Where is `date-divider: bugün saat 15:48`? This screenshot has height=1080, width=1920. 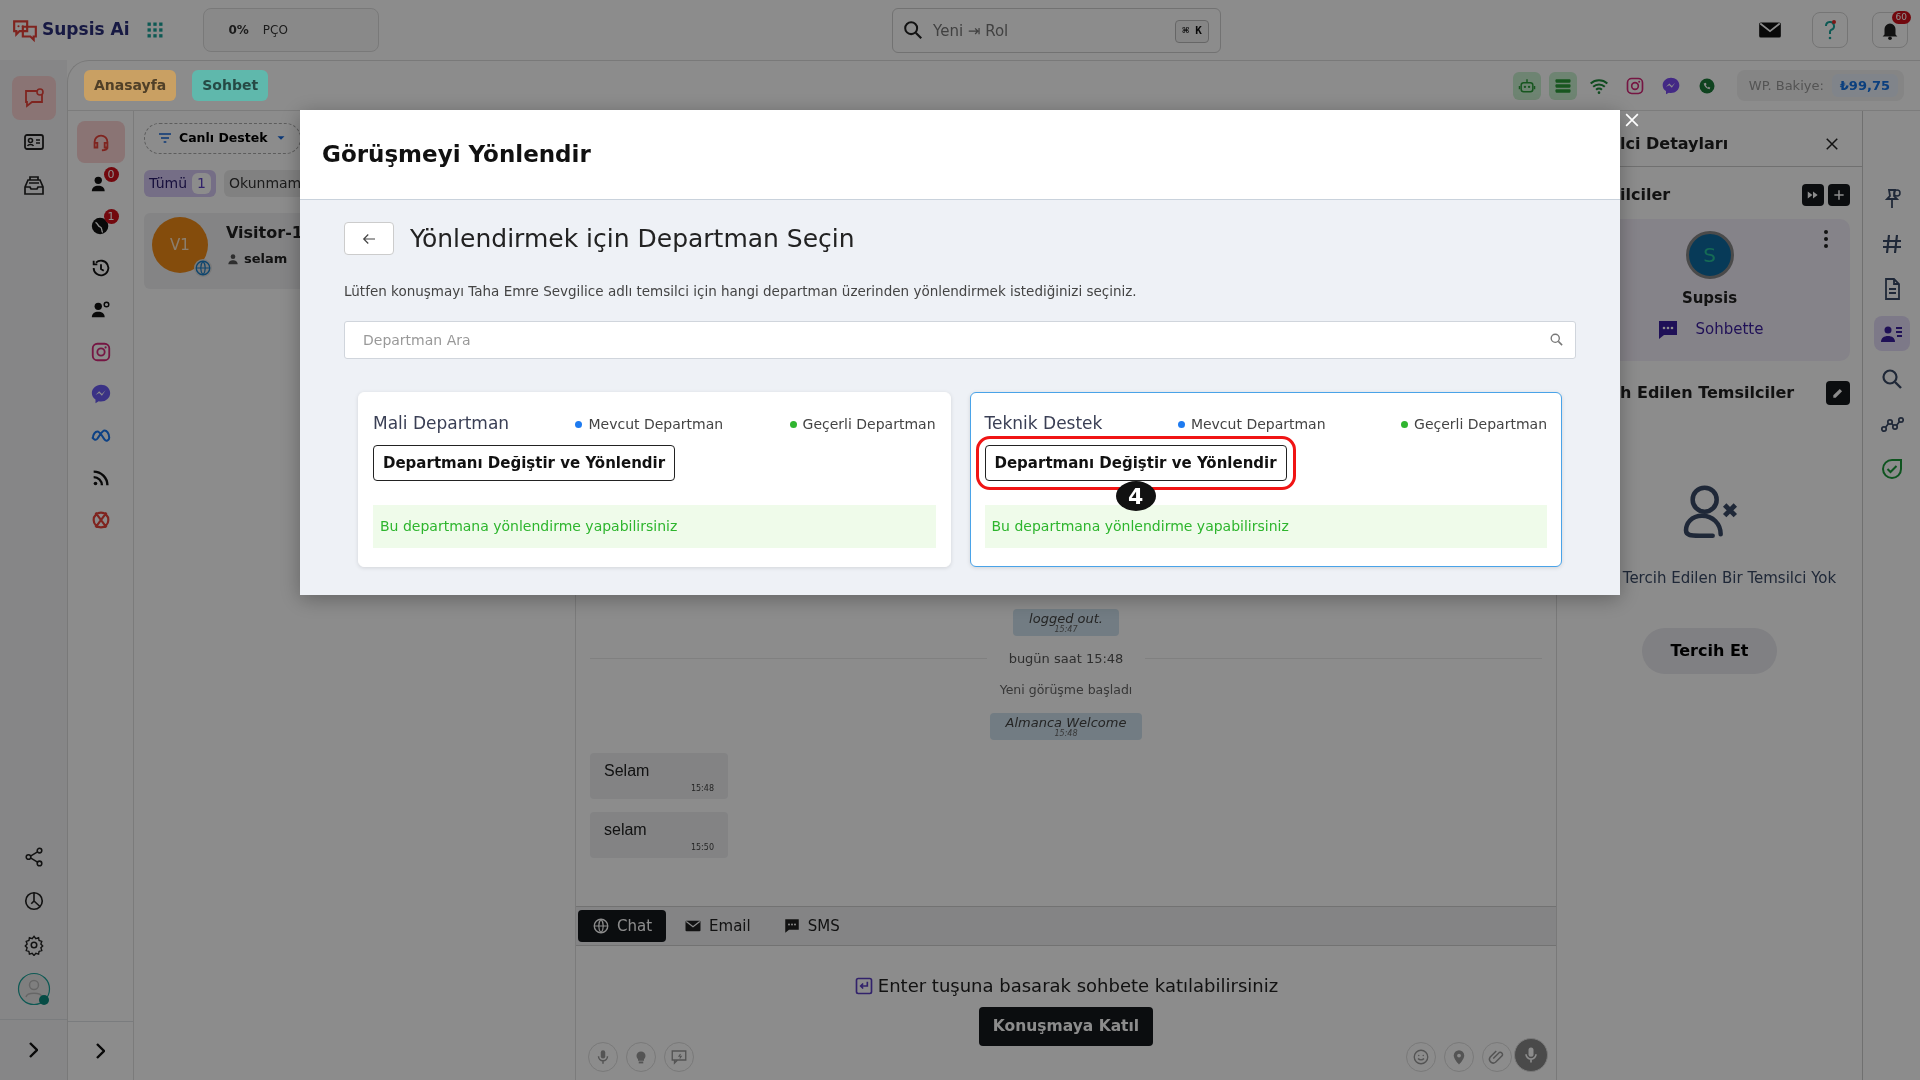 date-divider: bugün saat 15:48 is located at coordinates (1066, 658).